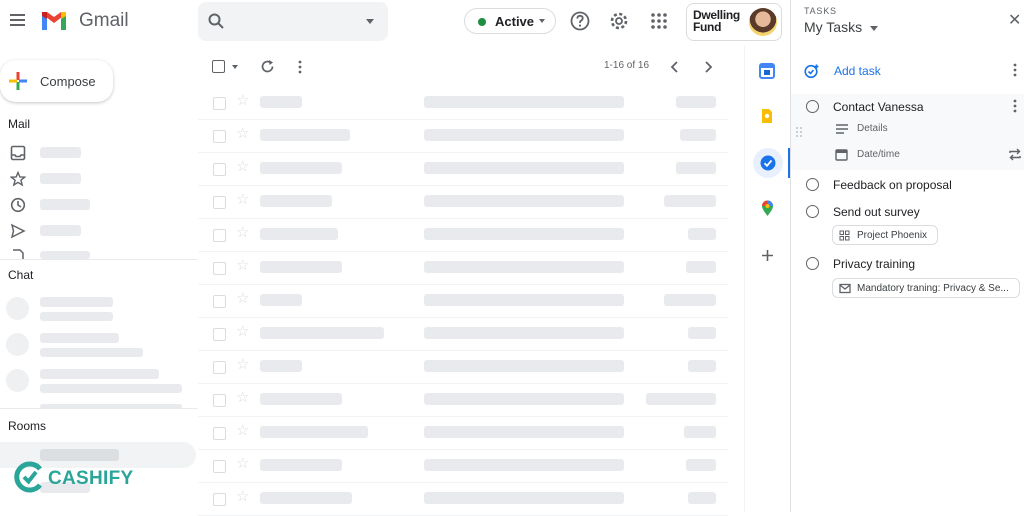 The image size is (1024, 516). I want to click on chevron-right-icon, so click(708, 67).